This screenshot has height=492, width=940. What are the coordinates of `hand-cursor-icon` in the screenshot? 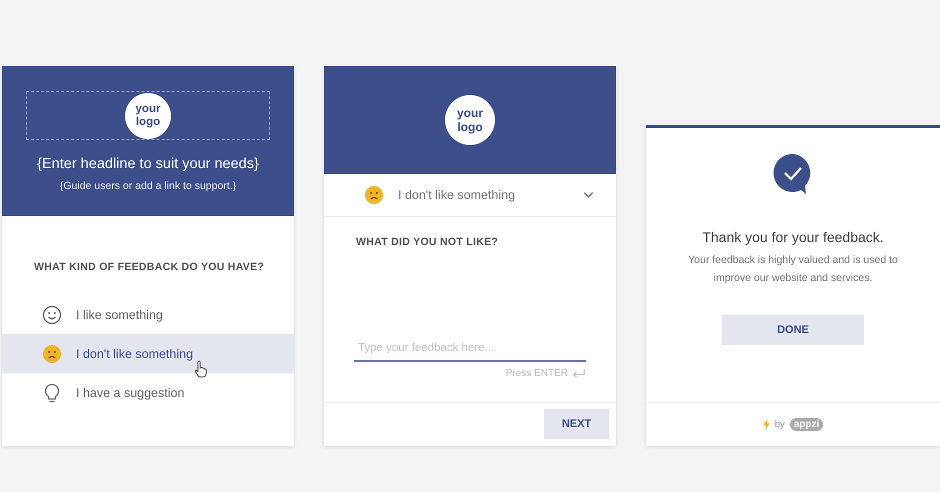 It's located at (201, 369).